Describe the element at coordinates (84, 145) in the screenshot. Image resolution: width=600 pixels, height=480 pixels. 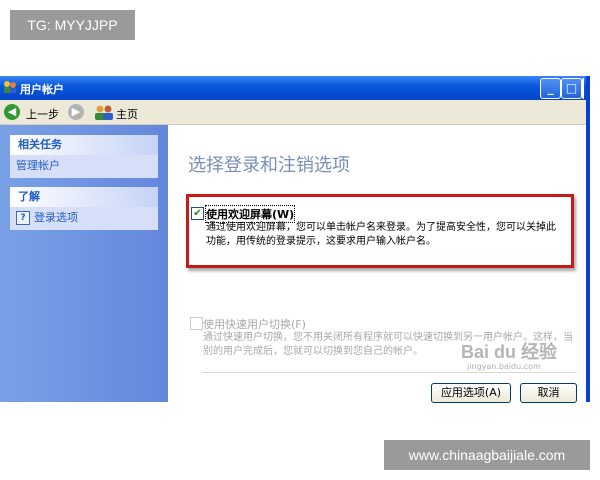
I see `related-tasks-header: 相关任务` at that location.